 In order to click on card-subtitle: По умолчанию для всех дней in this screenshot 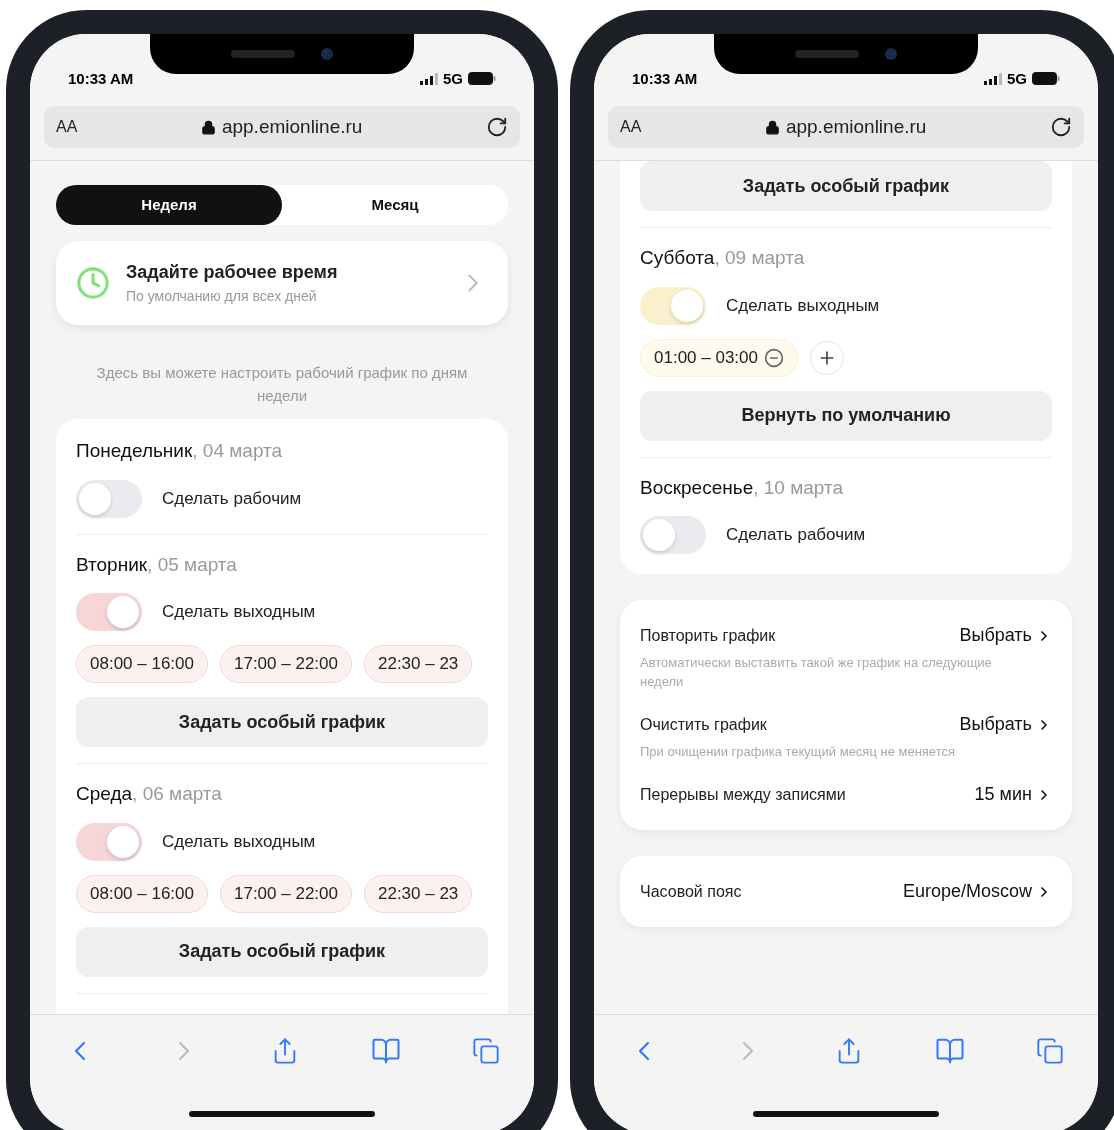, I will do `click(222, 296)`.